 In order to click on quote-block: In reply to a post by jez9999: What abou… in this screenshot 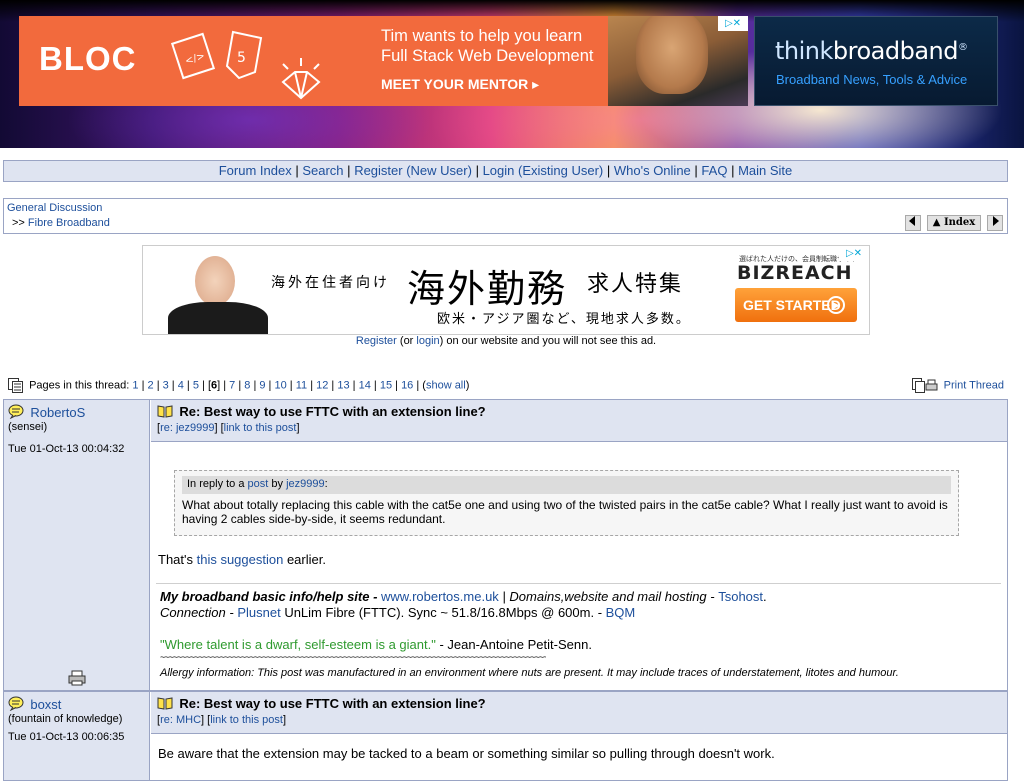, I will do `click(566, 503)`.